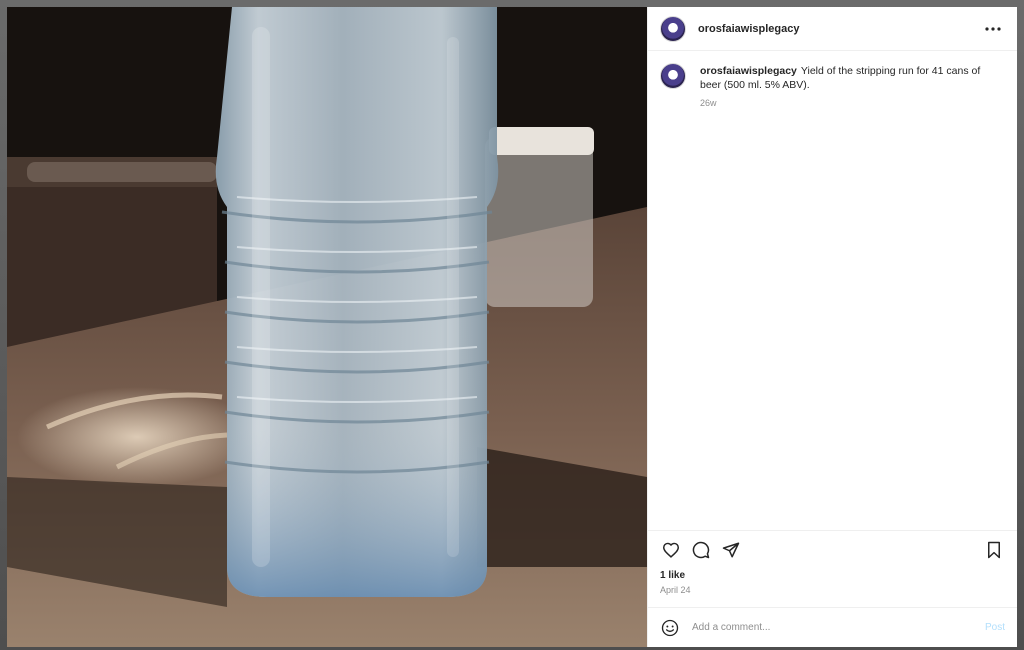  I want to click on share-button, so click(731, 550).